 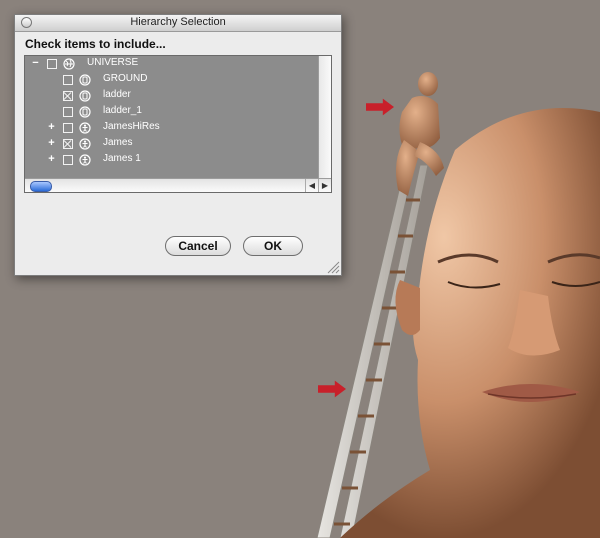 I want to click on tree-row: + James 1, so click(x=172, y=159).